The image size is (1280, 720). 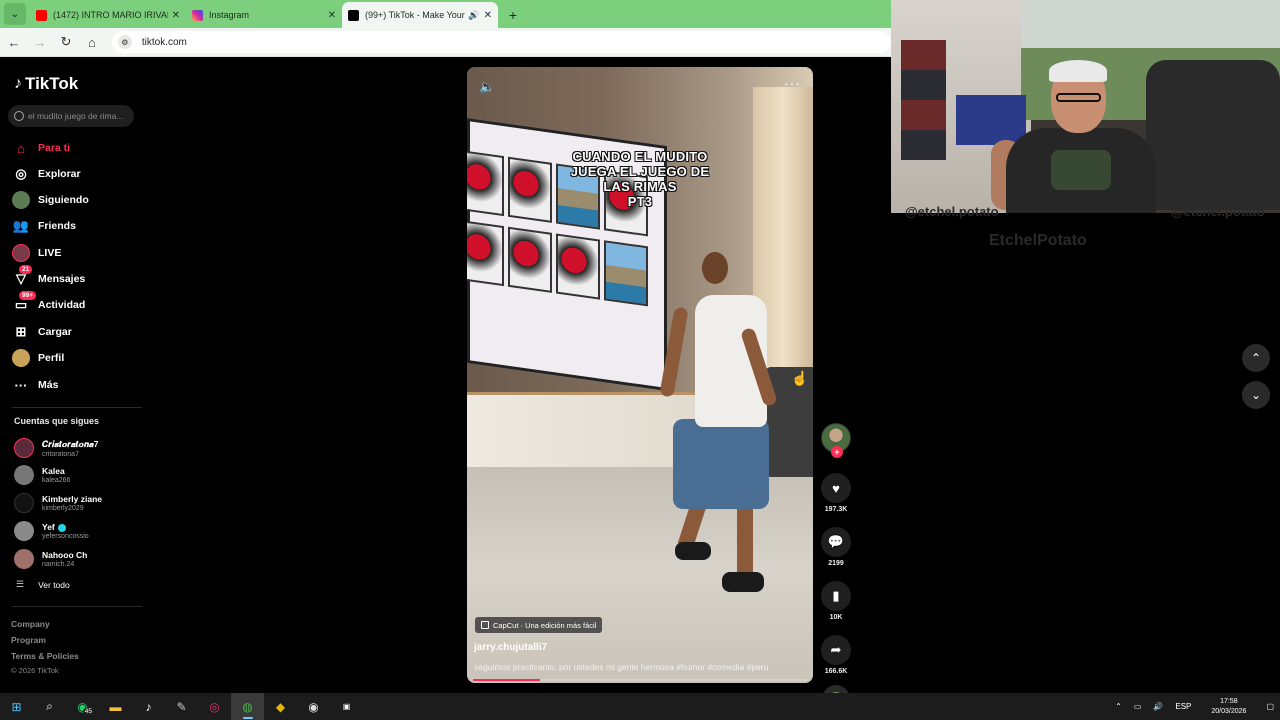 I want to click on file-explorer-icon: ▬, so click(x=115, y=706).